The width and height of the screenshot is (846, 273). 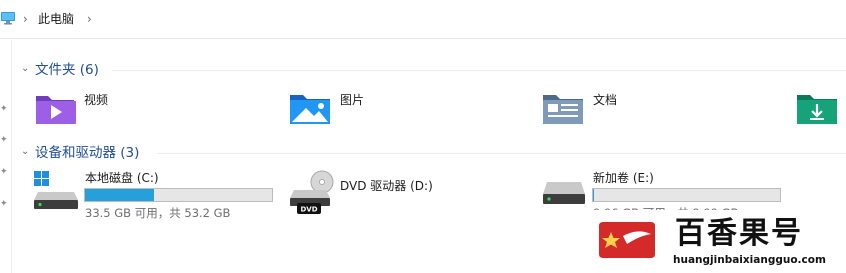 What do you see at coordinates (627, 240) in the screenshot?
I see `watermark-logo-icon` at bounding box center [627, 240].